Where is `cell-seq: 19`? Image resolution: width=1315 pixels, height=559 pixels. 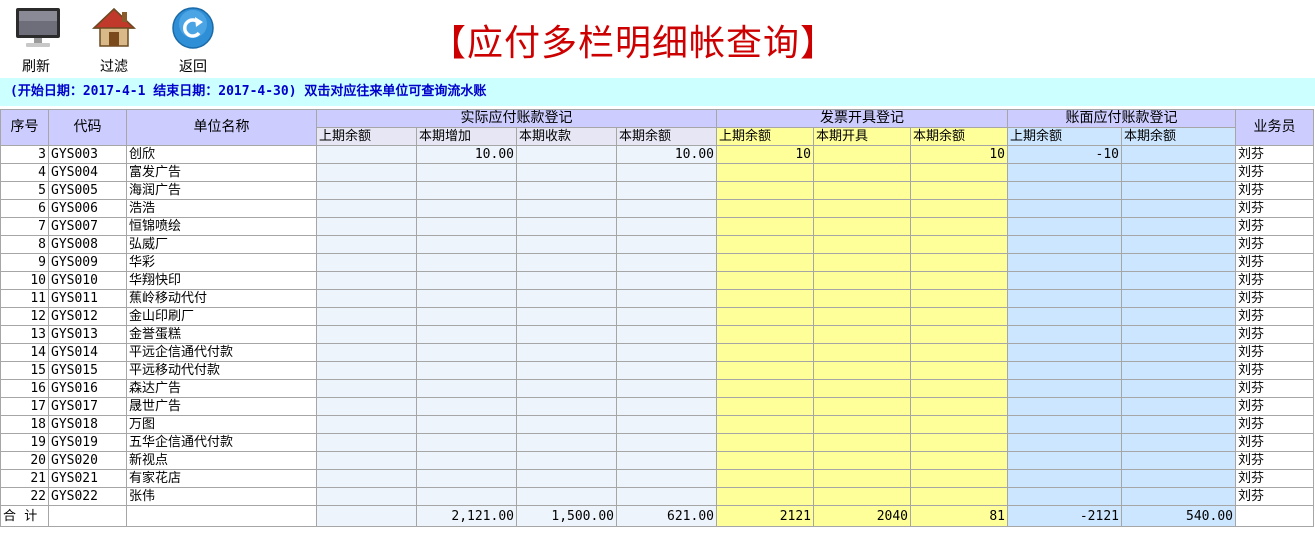
cell-seq: 19 is located at coordinates (24, 442).